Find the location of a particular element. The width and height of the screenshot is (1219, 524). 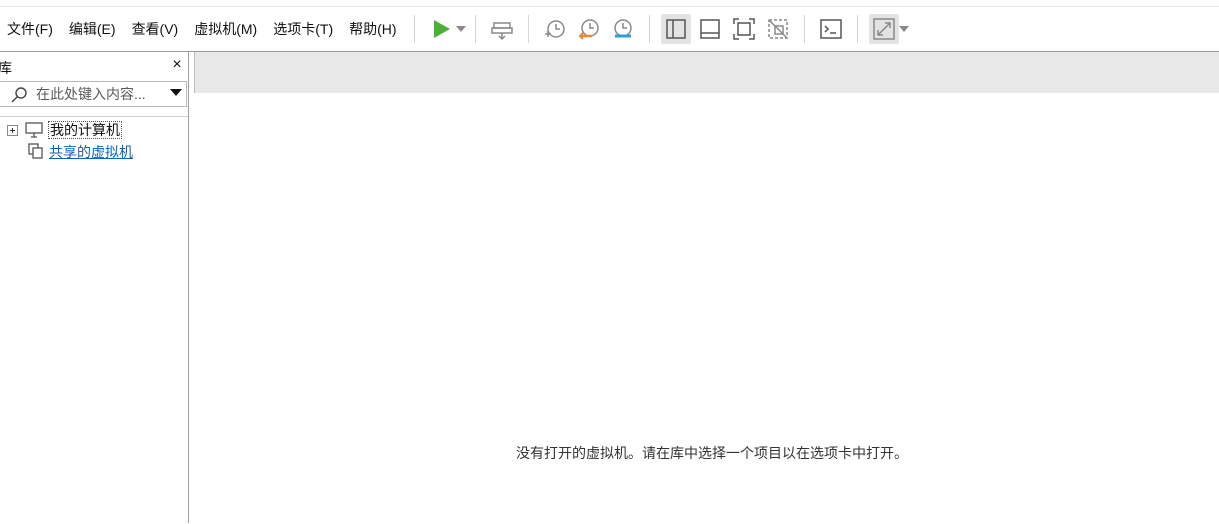

library-header: 库 × is located at coordinates (94, 66).